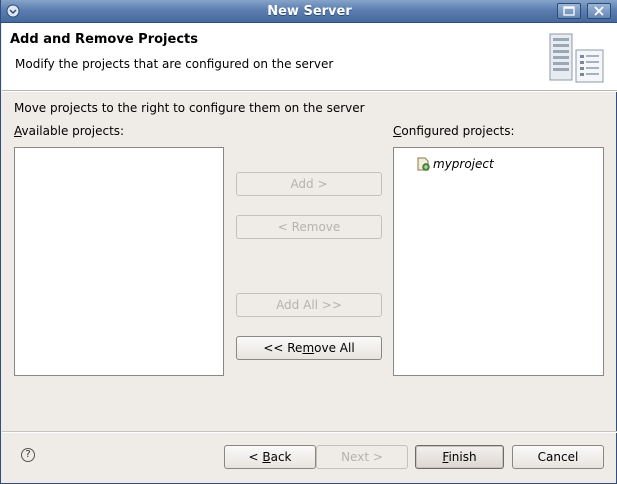 The image size is (617, 484). I want to click on title-bar: New Server, so click(309, 11).